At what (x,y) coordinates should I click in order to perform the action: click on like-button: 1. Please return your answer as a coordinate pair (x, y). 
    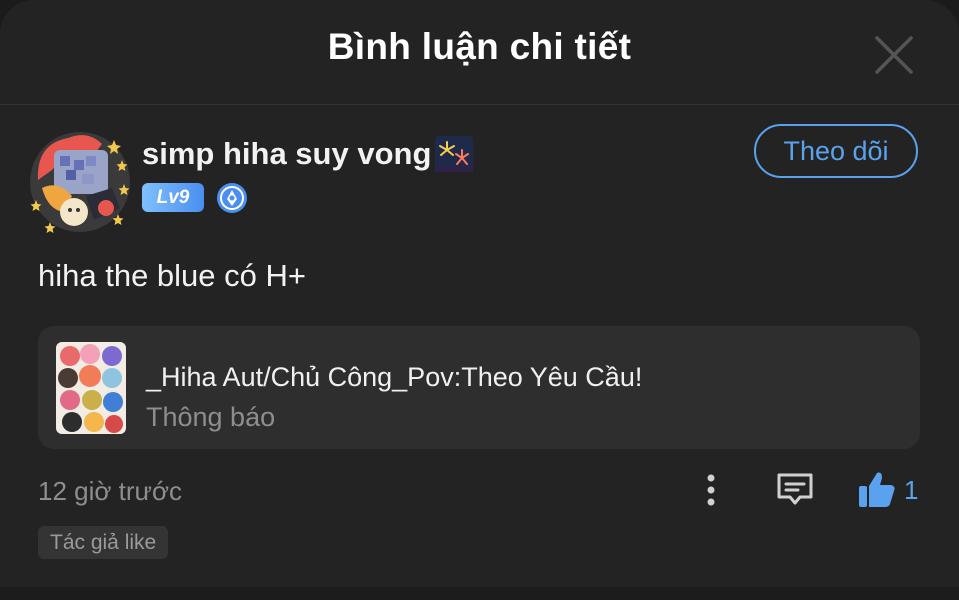
    Looking at the image, I should click on (887, 490).